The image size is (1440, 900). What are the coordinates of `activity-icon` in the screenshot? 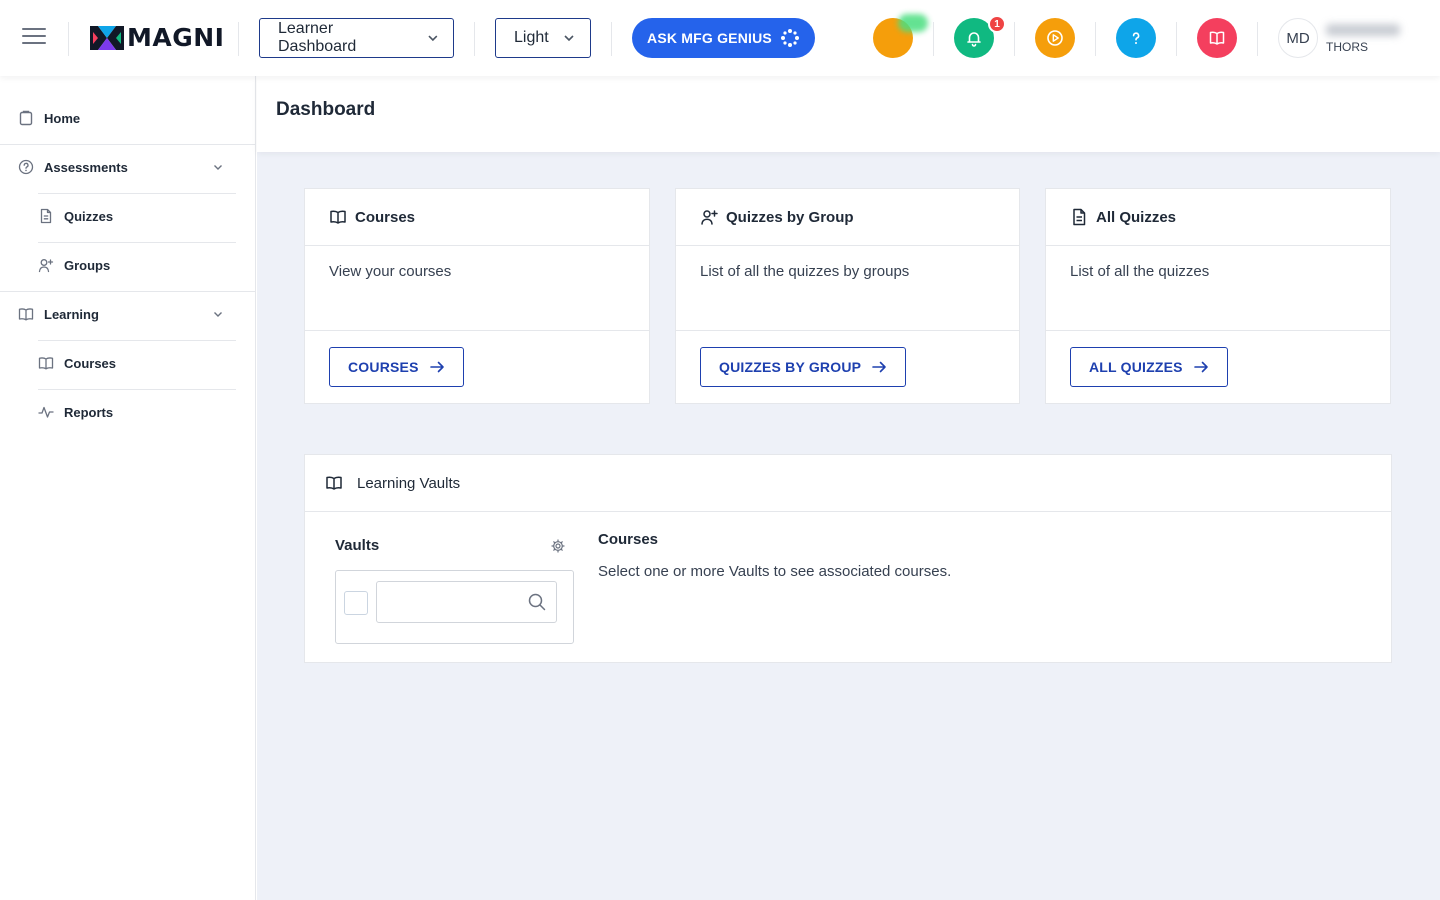 It's located at (46, 412).